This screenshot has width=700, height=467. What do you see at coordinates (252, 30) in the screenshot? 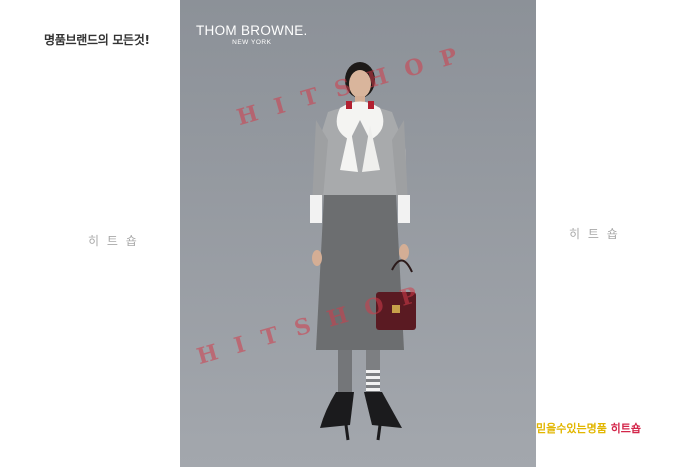
I see `brand-name: THOM BROWNE.` at bounding box center [252, 30].